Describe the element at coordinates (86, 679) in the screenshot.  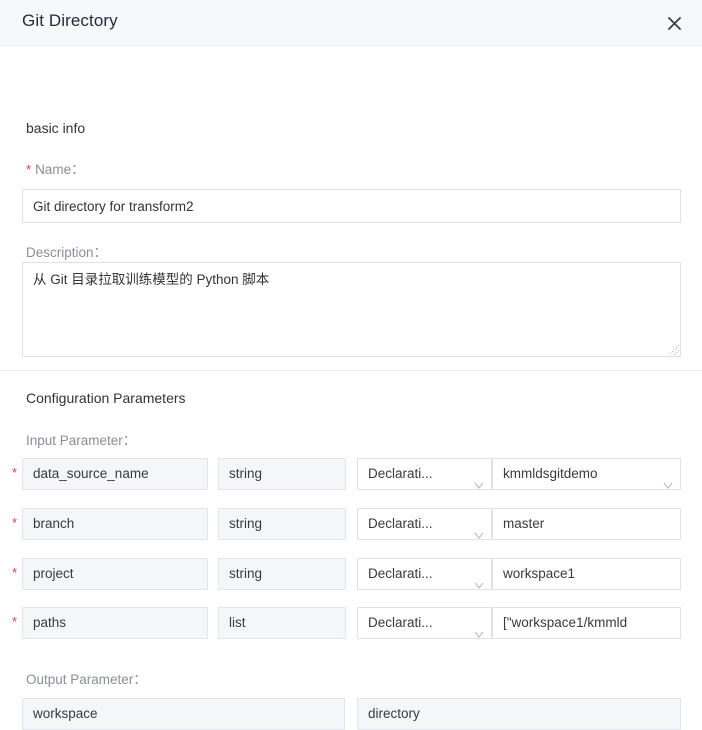
I see `output-parameter-label: Output Parameter：` at that location.